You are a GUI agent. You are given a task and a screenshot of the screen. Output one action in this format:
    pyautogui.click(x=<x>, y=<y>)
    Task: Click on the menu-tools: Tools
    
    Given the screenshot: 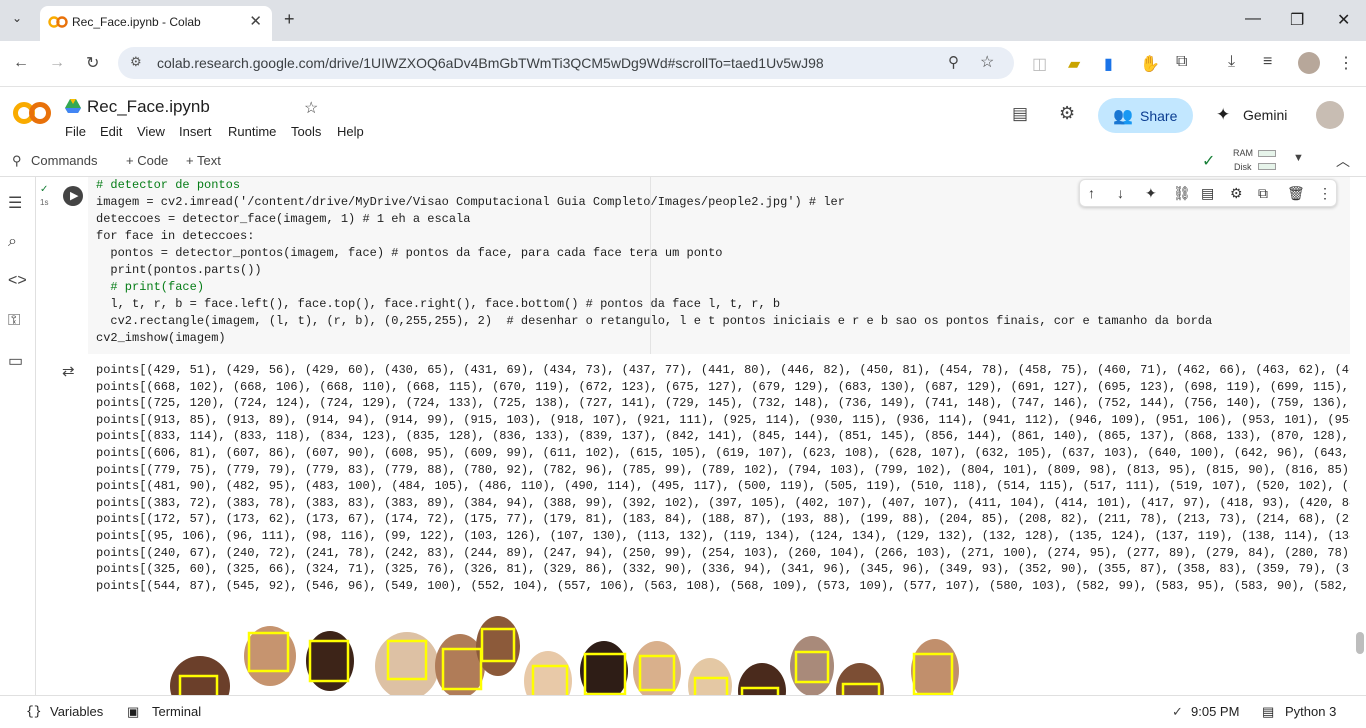 What is the action you would take?
    pyautogui.click(x=306, y=131)
    